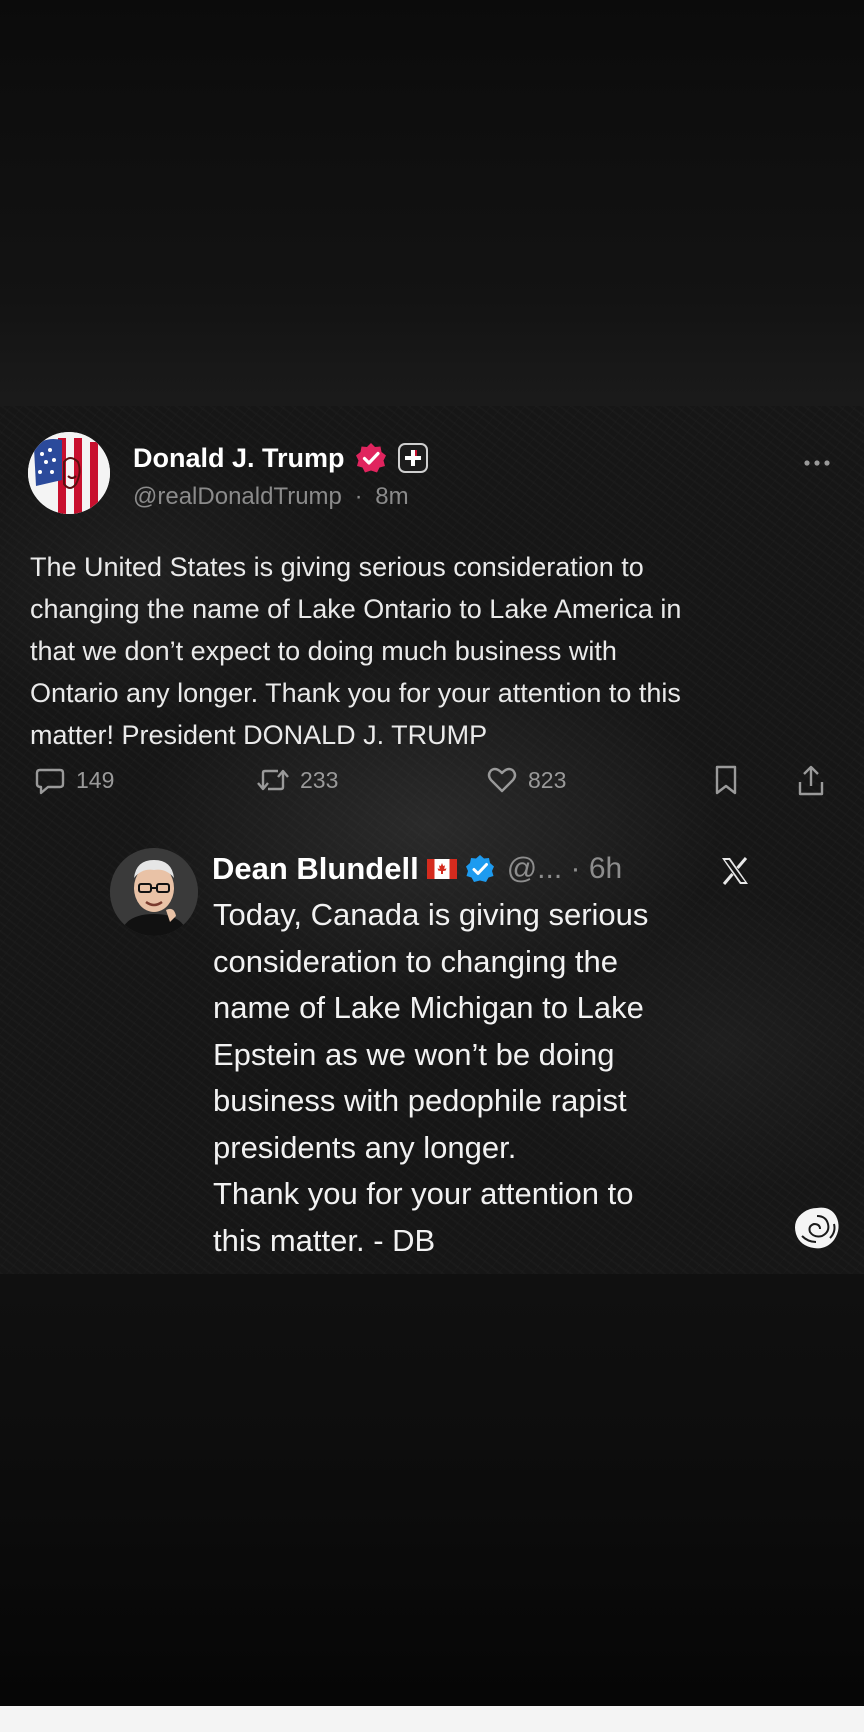 Image resolution: width=864 pixels, height=1732 pixels. I want to click on rose-icon, so click(817, 1228).